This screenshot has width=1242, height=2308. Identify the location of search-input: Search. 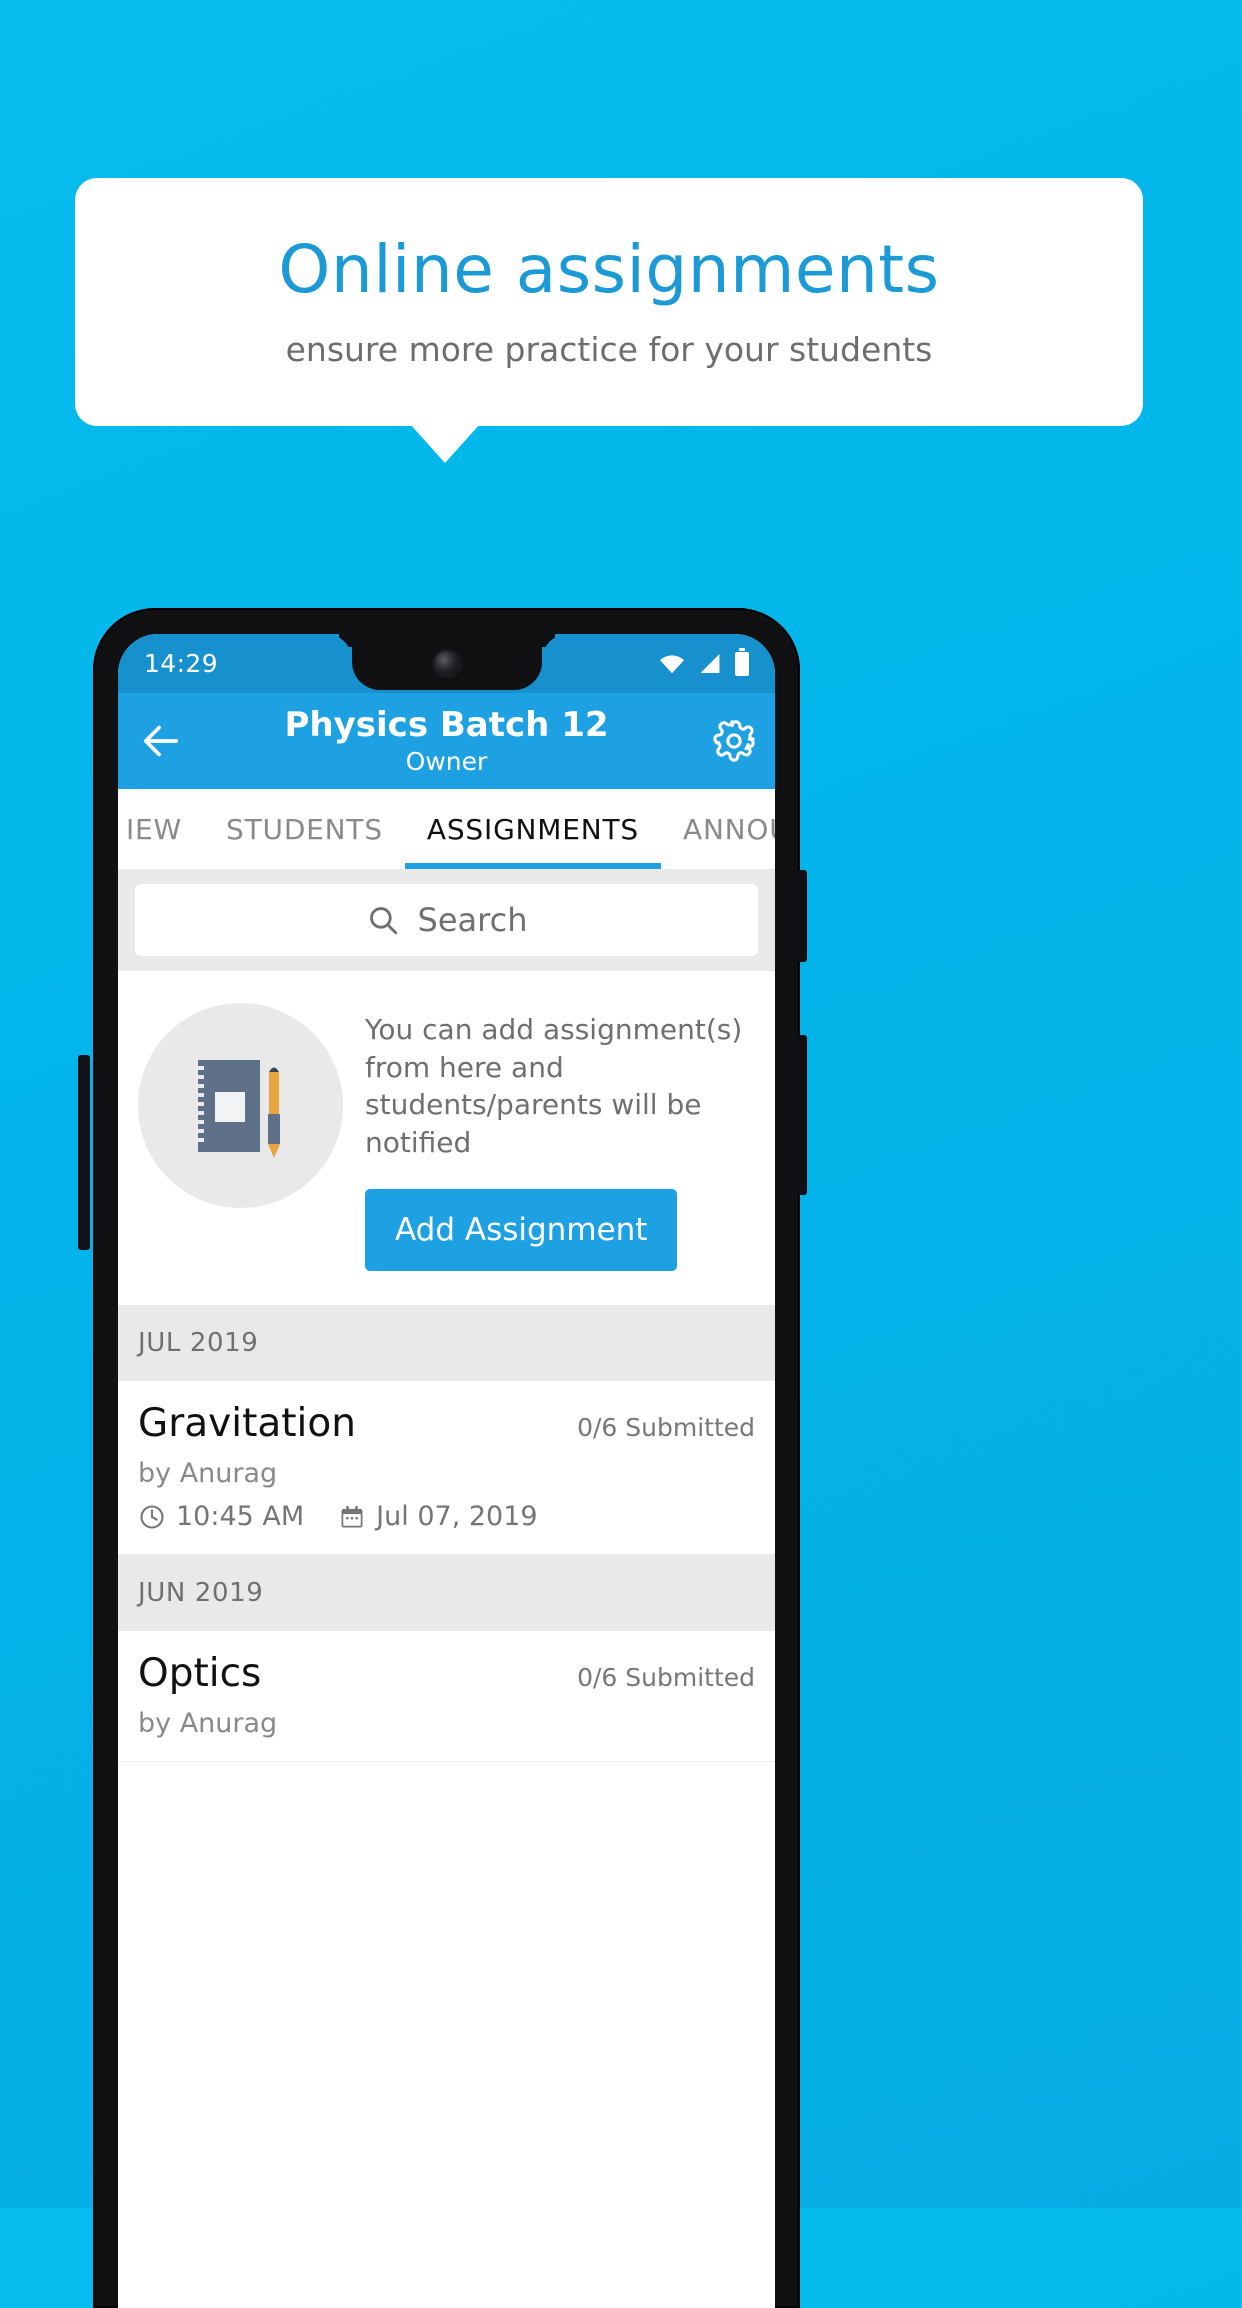
(446, 920).